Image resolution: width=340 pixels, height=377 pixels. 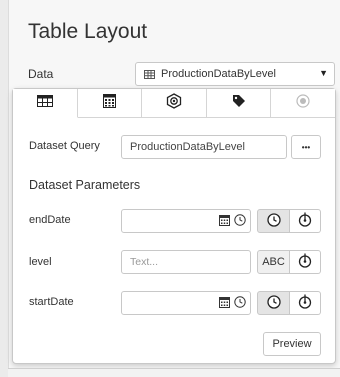 I want to click on tab-settings, so click(x=174, y=103).